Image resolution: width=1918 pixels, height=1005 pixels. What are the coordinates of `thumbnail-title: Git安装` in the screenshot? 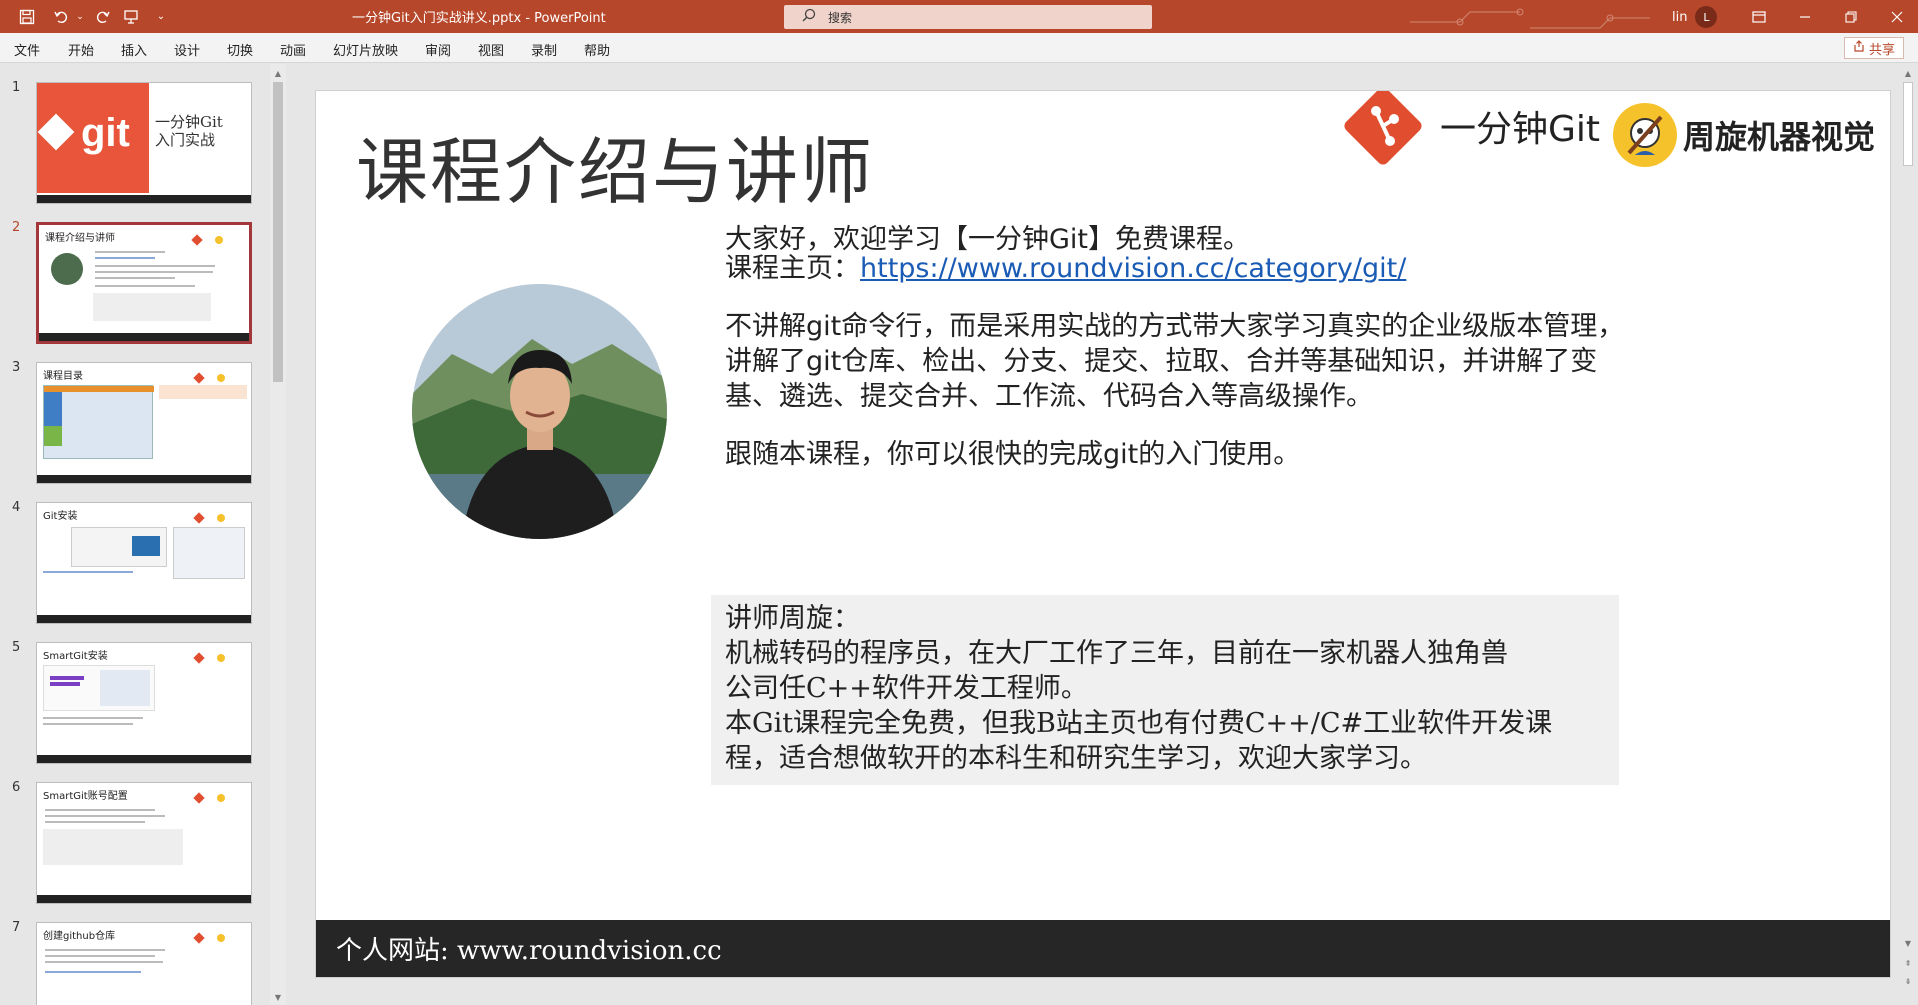 It's located at (60, 516).